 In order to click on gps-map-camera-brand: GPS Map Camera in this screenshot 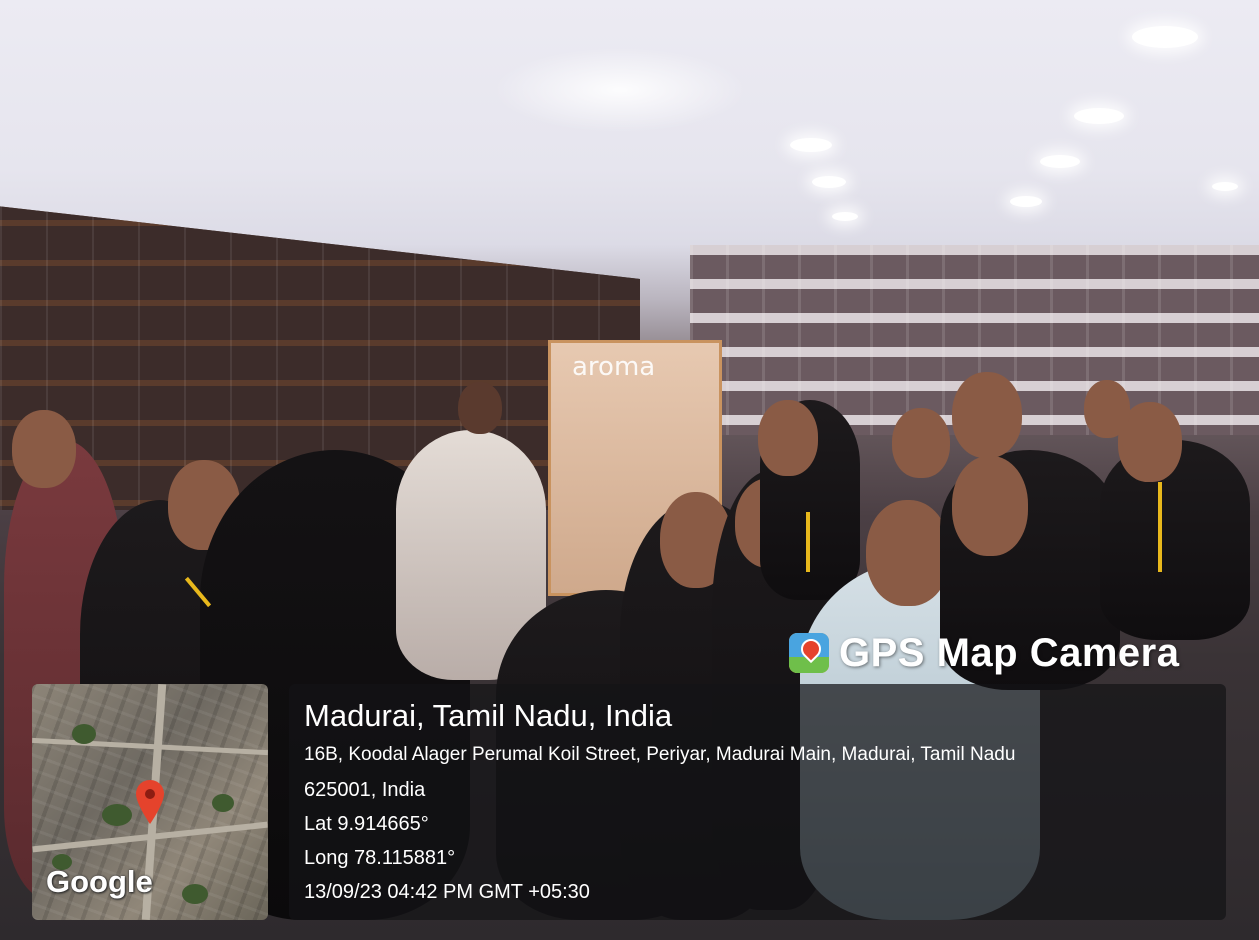, I will do `click(984, 653)`.